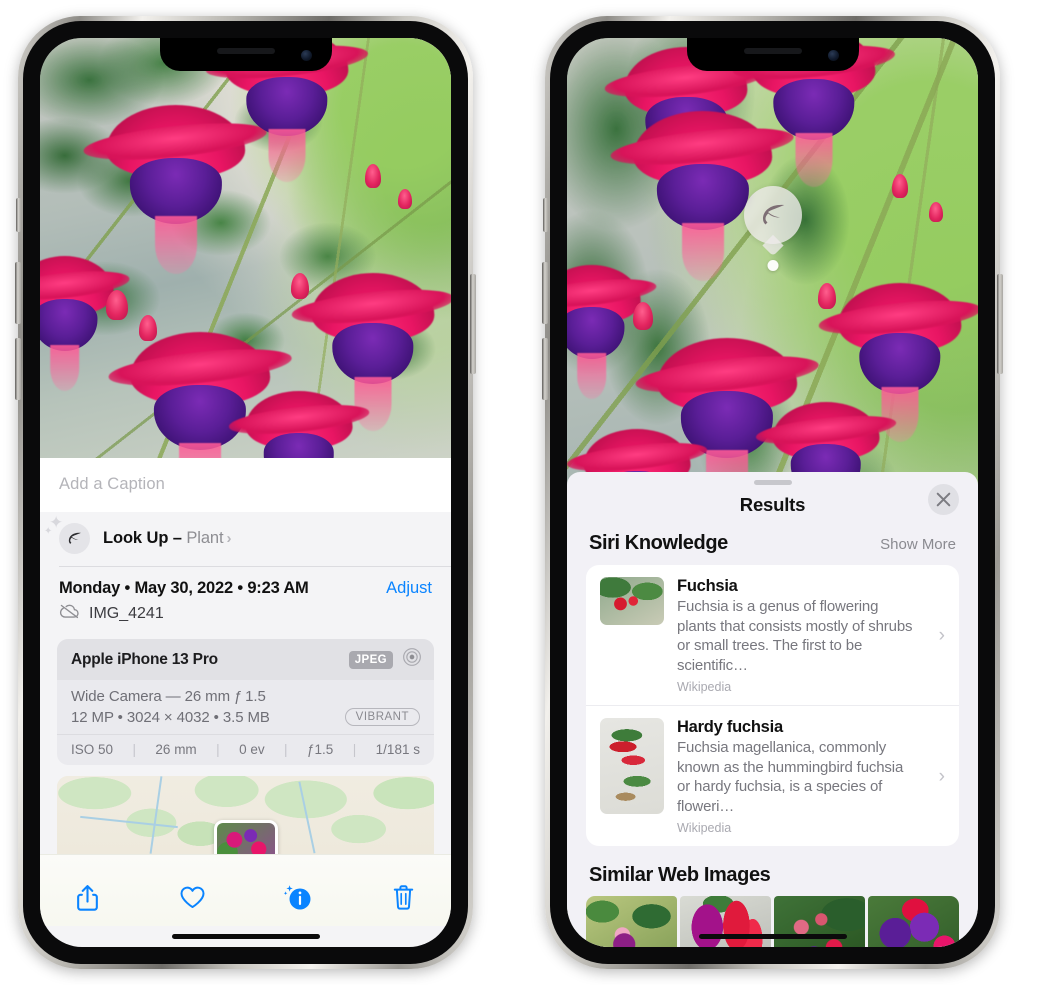 This screenshot has width=1055, height=985. I want to click on photo-filename: IMG_4241, so click(126, 613).